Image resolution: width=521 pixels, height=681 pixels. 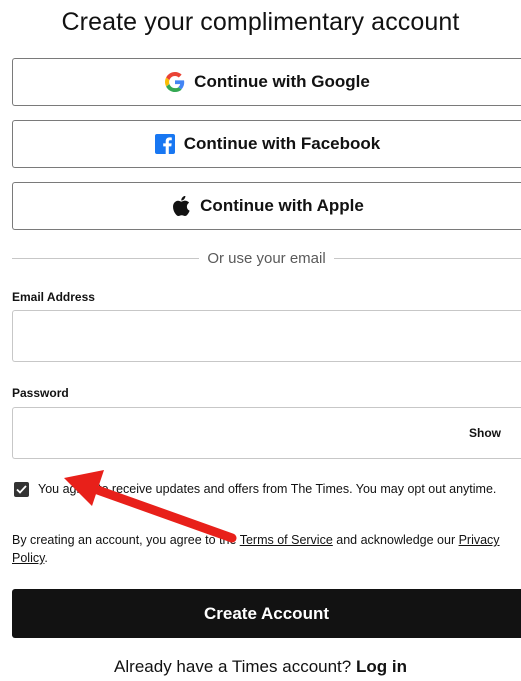 What do you see at coordinates (395, 540) in the screenshot?
I see `legal-middle: and acknowledge our` at bounding box center [395, 540].